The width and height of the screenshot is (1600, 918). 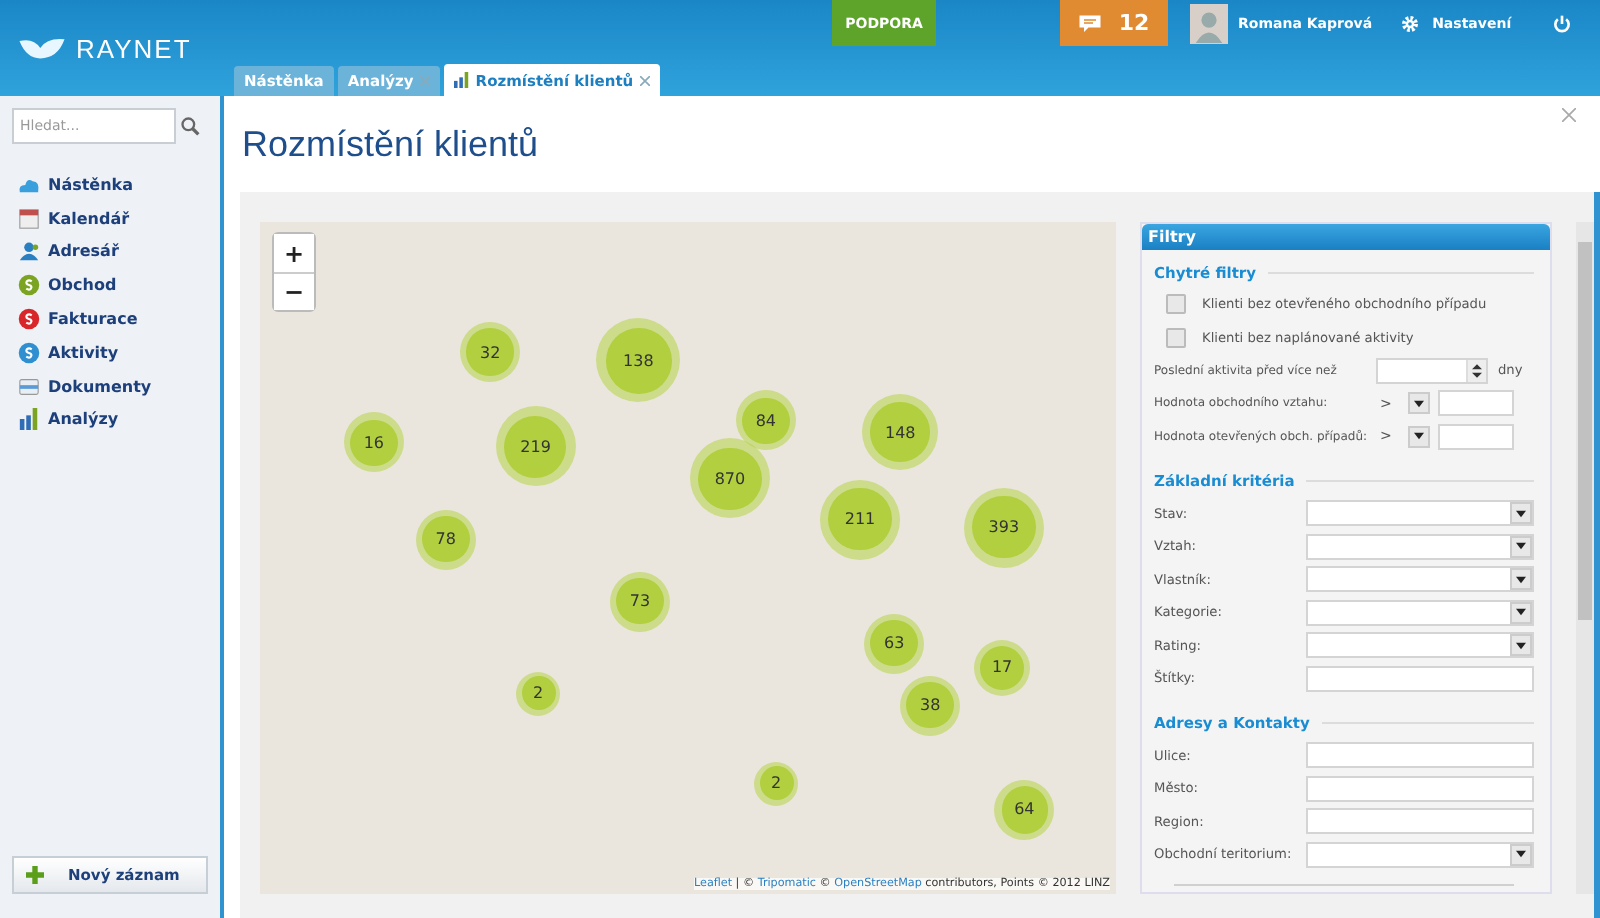 What do you see at coordinates (1585, 558) in the screenshot?
I see `scrollbar` at bounding box center [1585, 558].